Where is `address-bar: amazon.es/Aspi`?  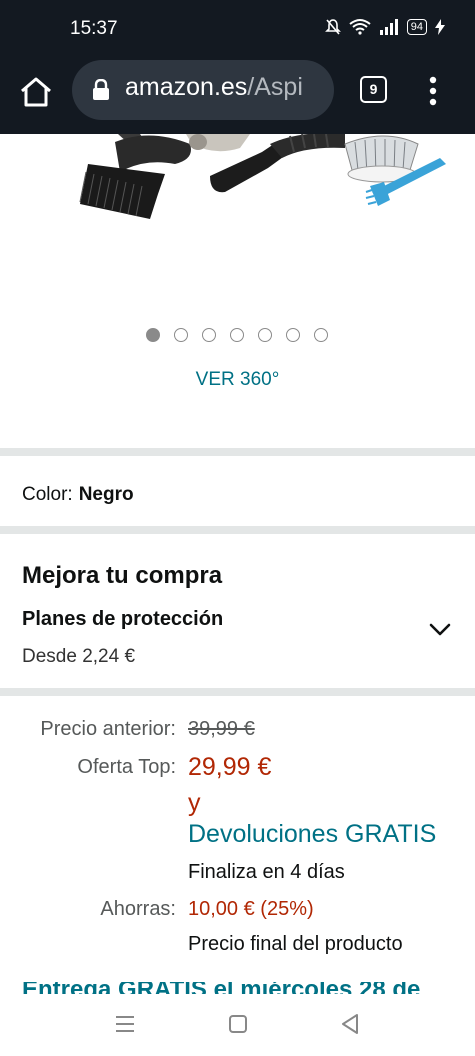
address-bar: amazon.es/Aspi is located at coordinates (203, 90).